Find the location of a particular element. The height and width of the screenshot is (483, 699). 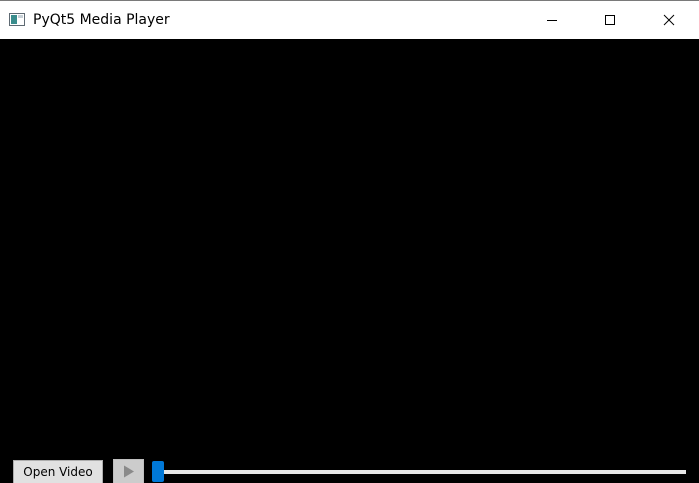

window-title: PyQt5 Media Player is located at coordinates (101, 20).